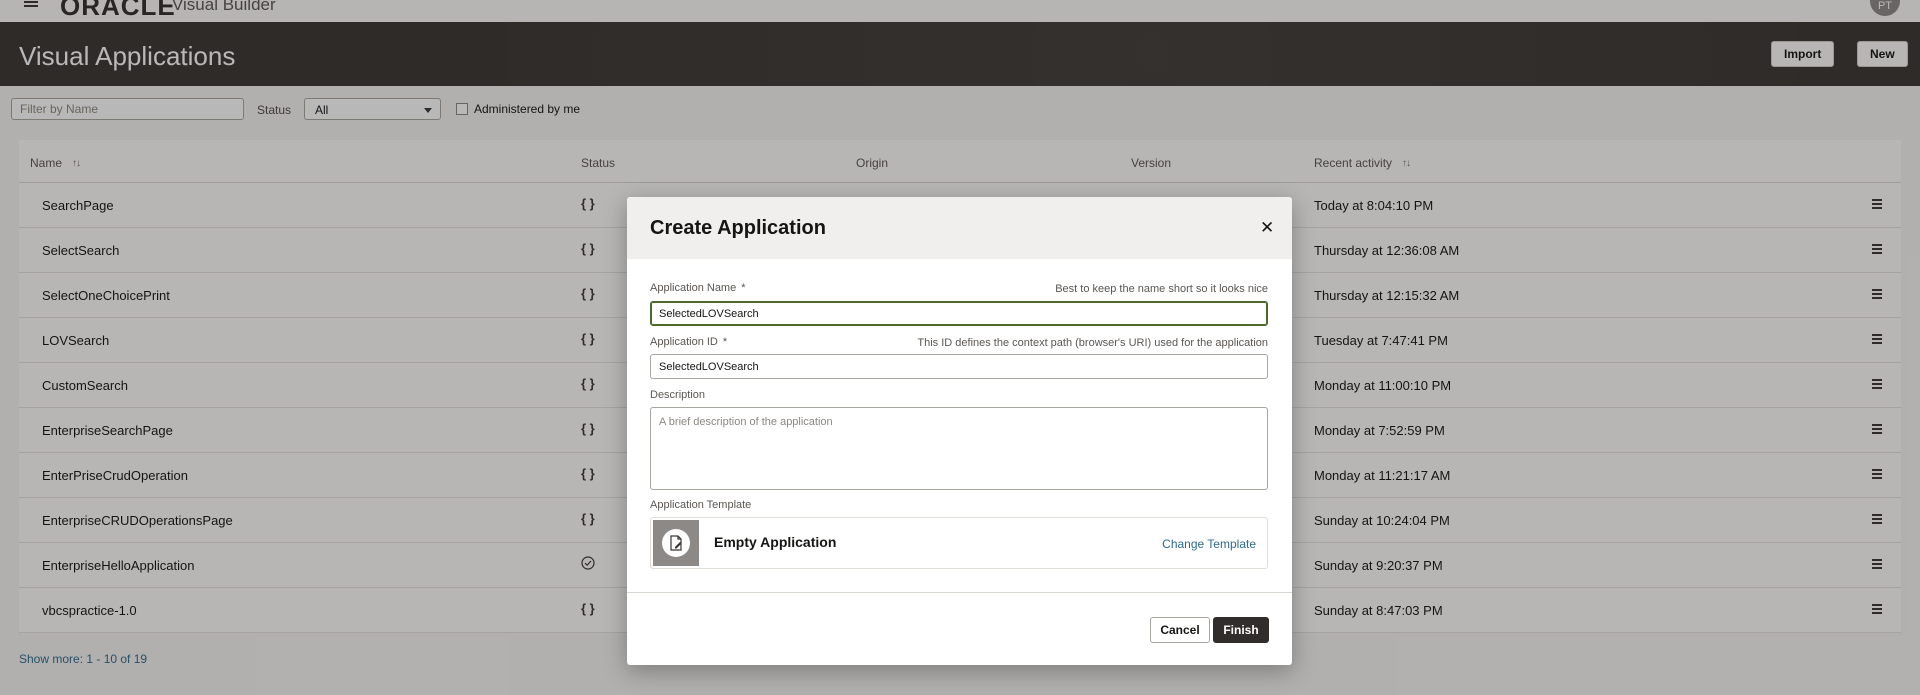 The image size is (1920, 695). I want to click on dialog-title: Create Application, so click(738, 228).